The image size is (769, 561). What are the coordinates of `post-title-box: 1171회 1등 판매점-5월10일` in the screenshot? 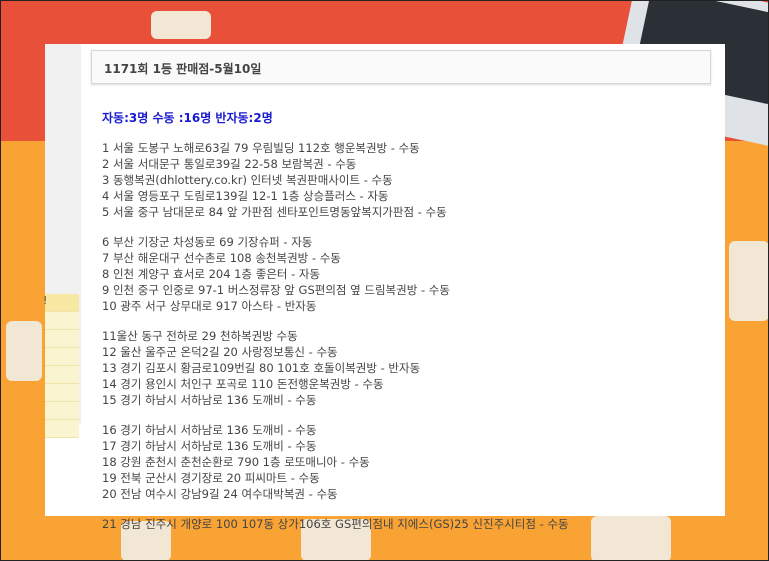 It's located at (401, 67).